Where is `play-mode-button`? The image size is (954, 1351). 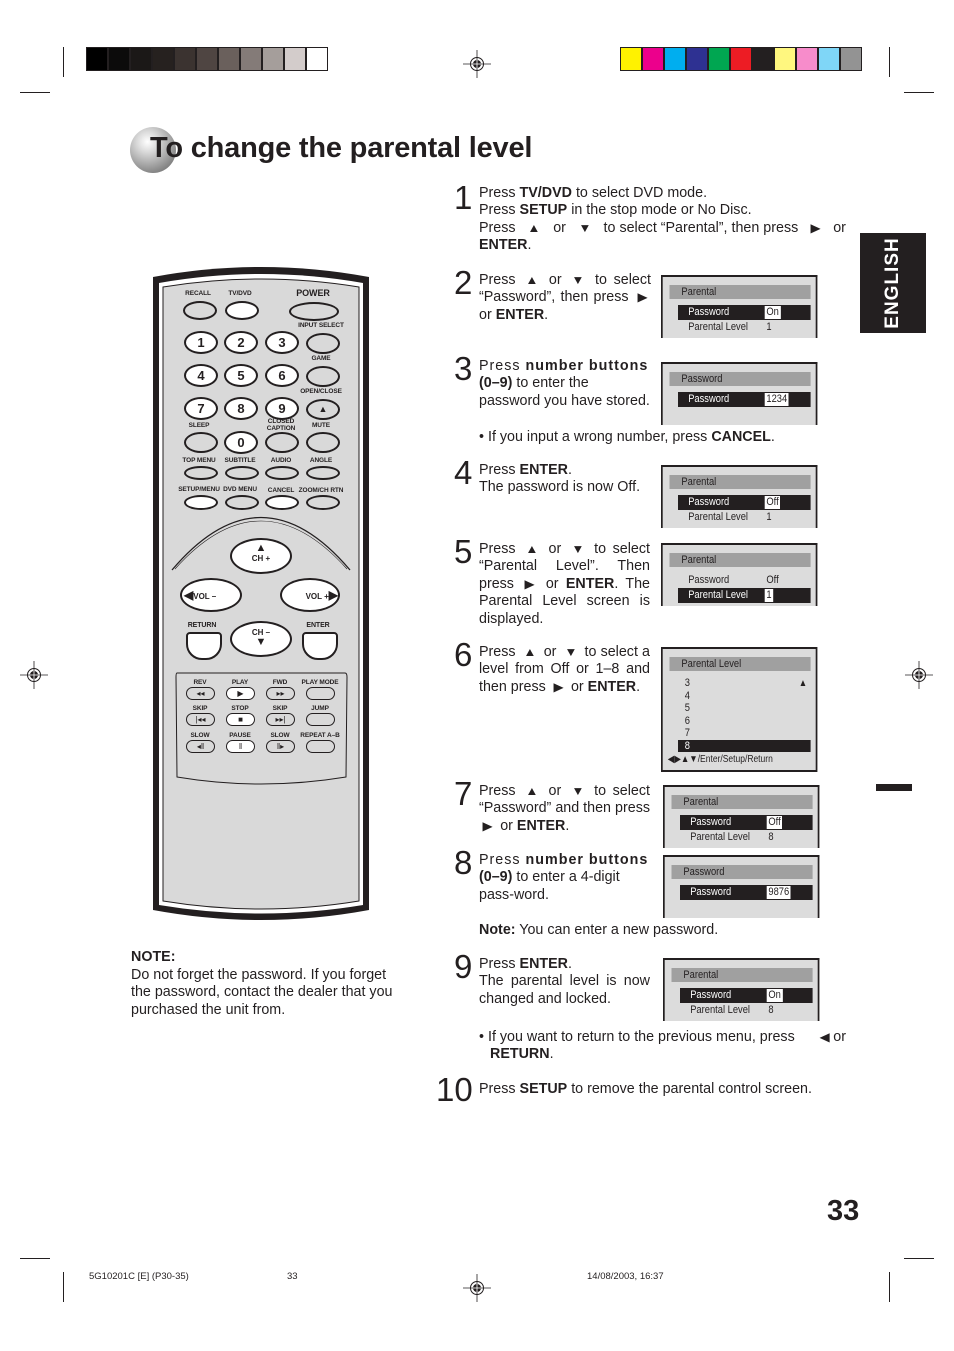
play-mode-button is located at coordinates (320, 693).